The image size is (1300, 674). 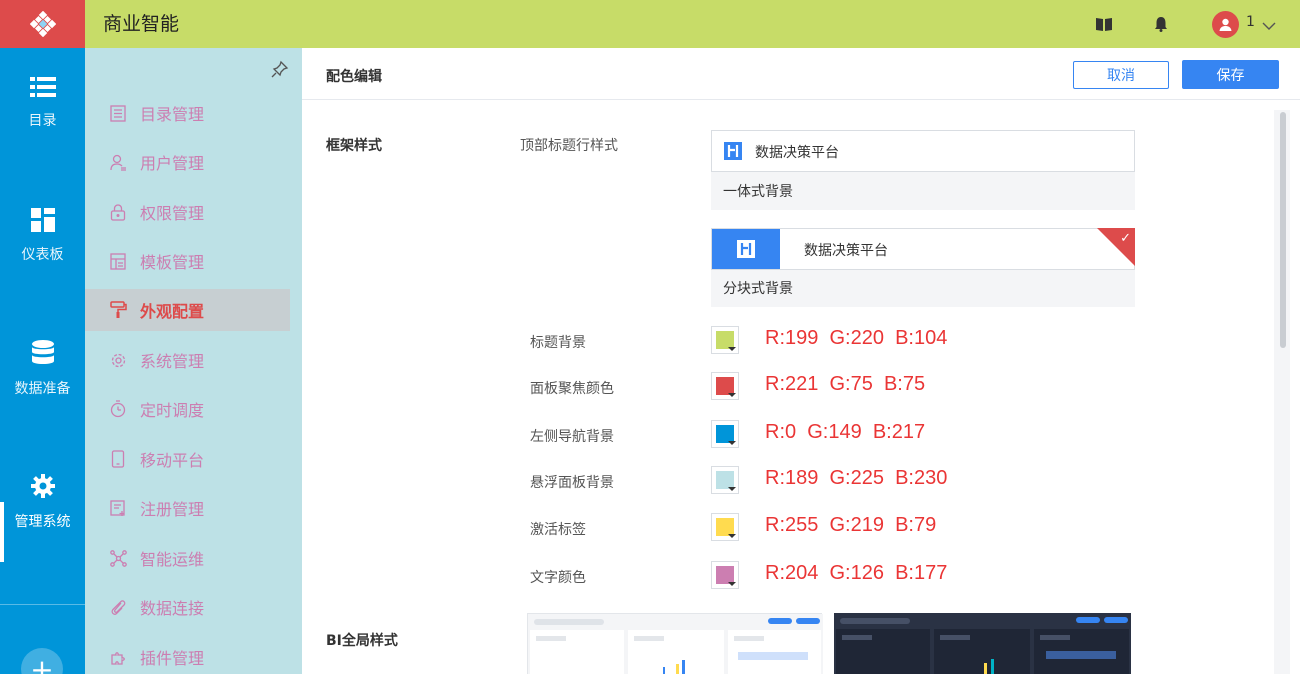 What do you see at coordinates (845, 384) in the screenshot?
I see `rgb-annotation: R:221 G:75 B:75` at bounding box center [845, 384].